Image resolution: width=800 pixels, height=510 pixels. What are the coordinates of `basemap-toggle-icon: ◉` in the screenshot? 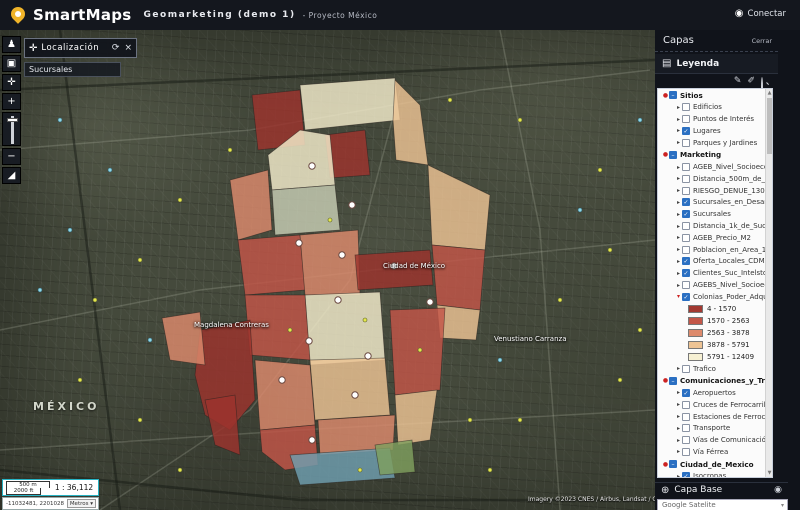 It's located at (778, 490).